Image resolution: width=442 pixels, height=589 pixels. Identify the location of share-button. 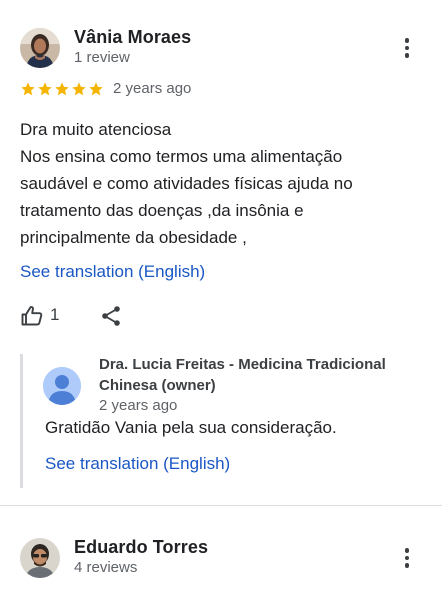
(111, 316).